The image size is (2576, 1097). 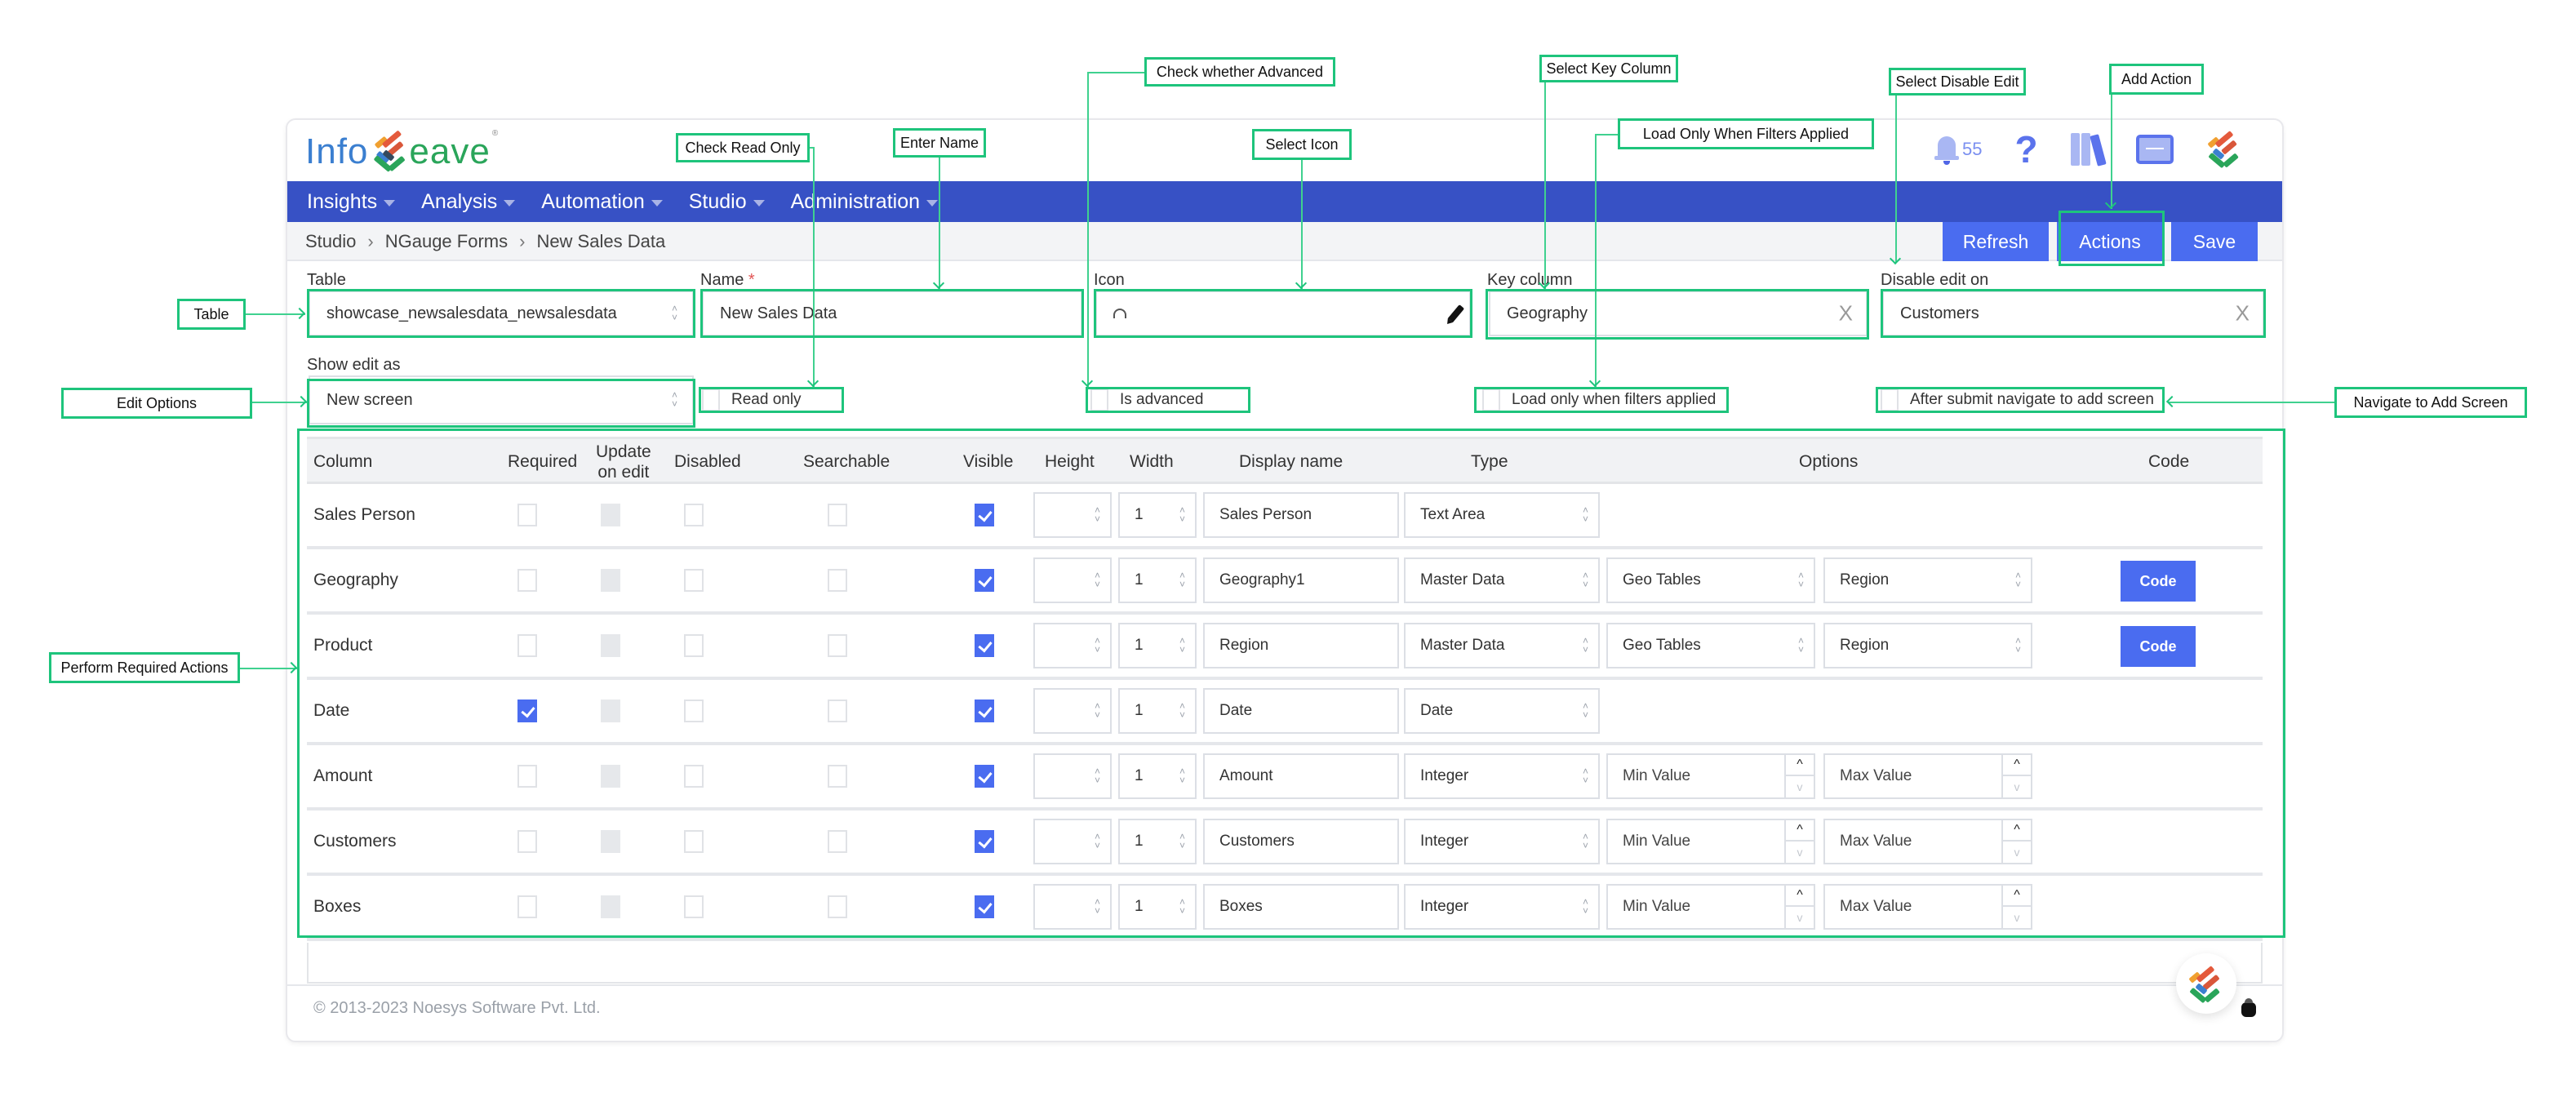 I want to click on infoveave-logo: Info eave ®, so click(x=401, y=152).